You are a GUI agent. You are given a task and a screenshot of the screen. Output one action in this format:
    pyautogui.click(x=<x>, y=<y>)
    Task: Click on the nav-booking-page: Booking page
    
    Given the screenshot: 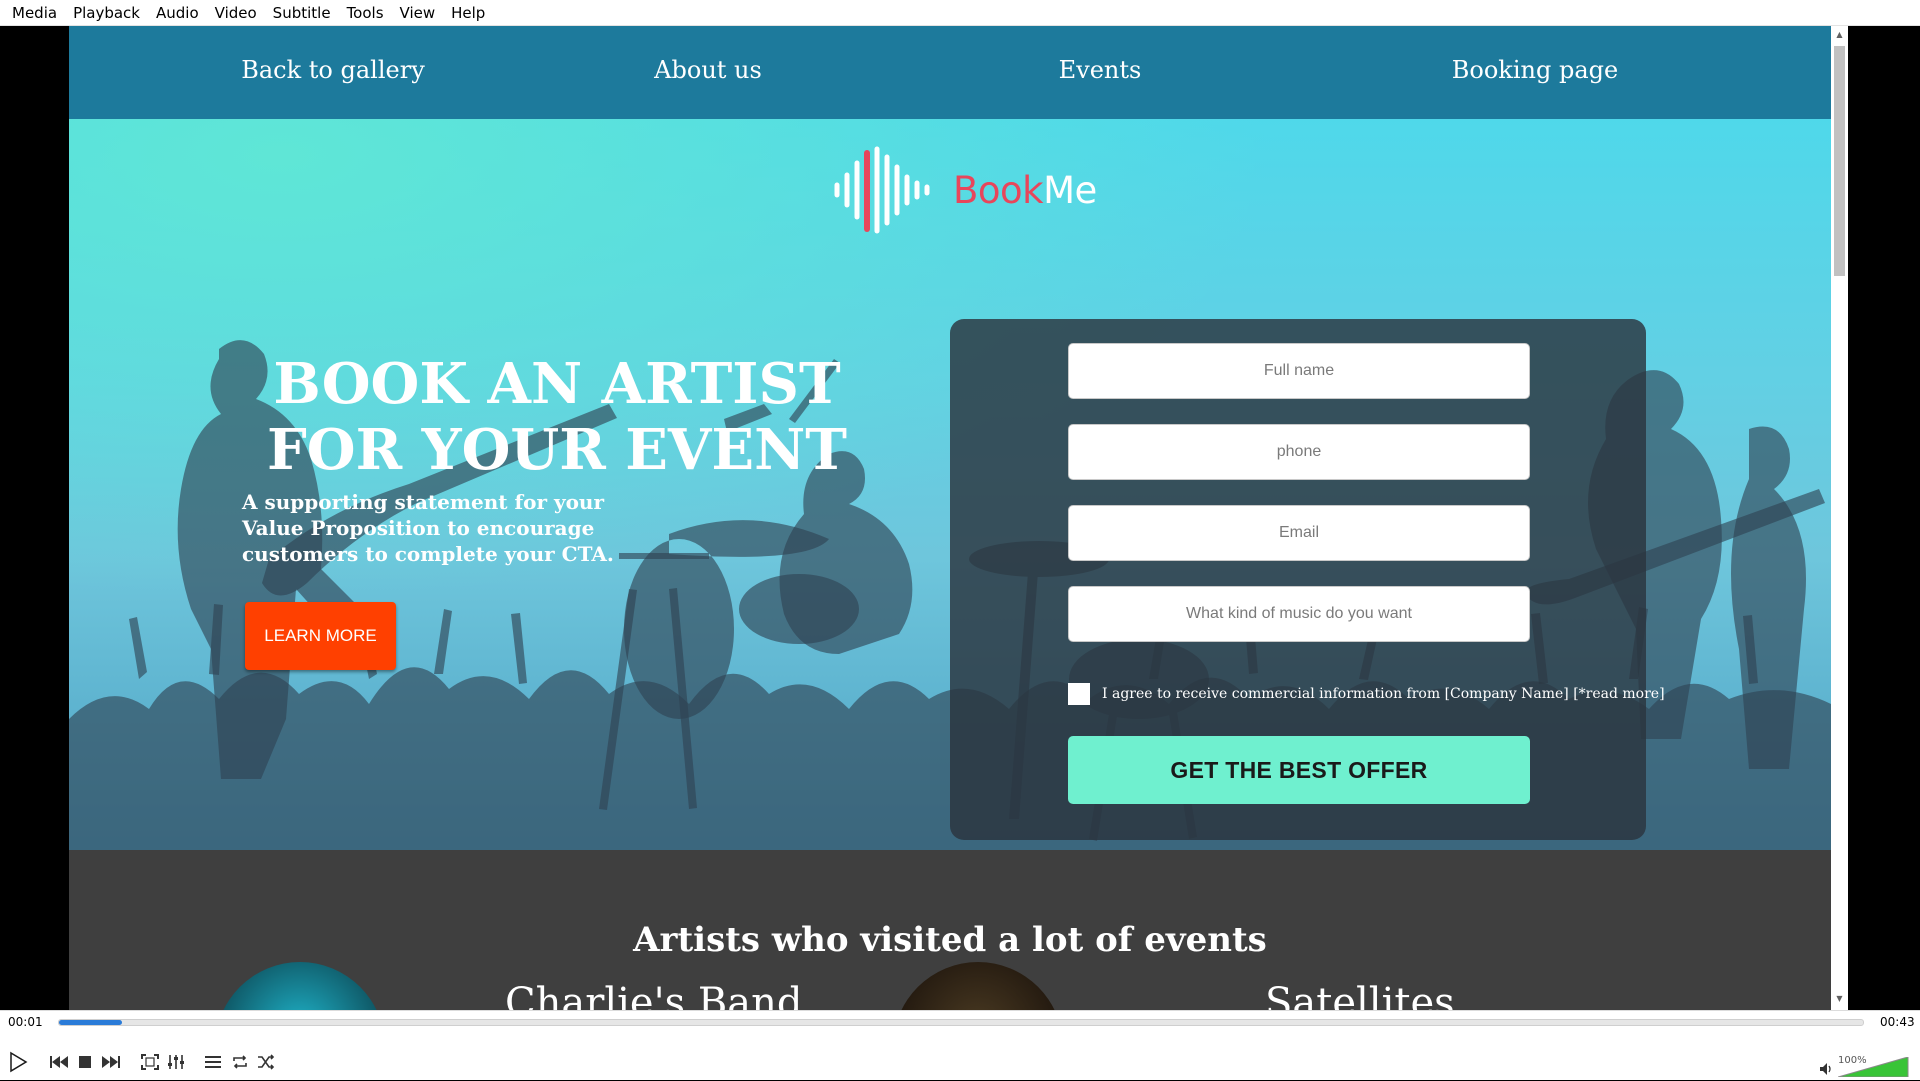 What is the action you would take?
    pyautogui.click(x=1535, y=70)
    